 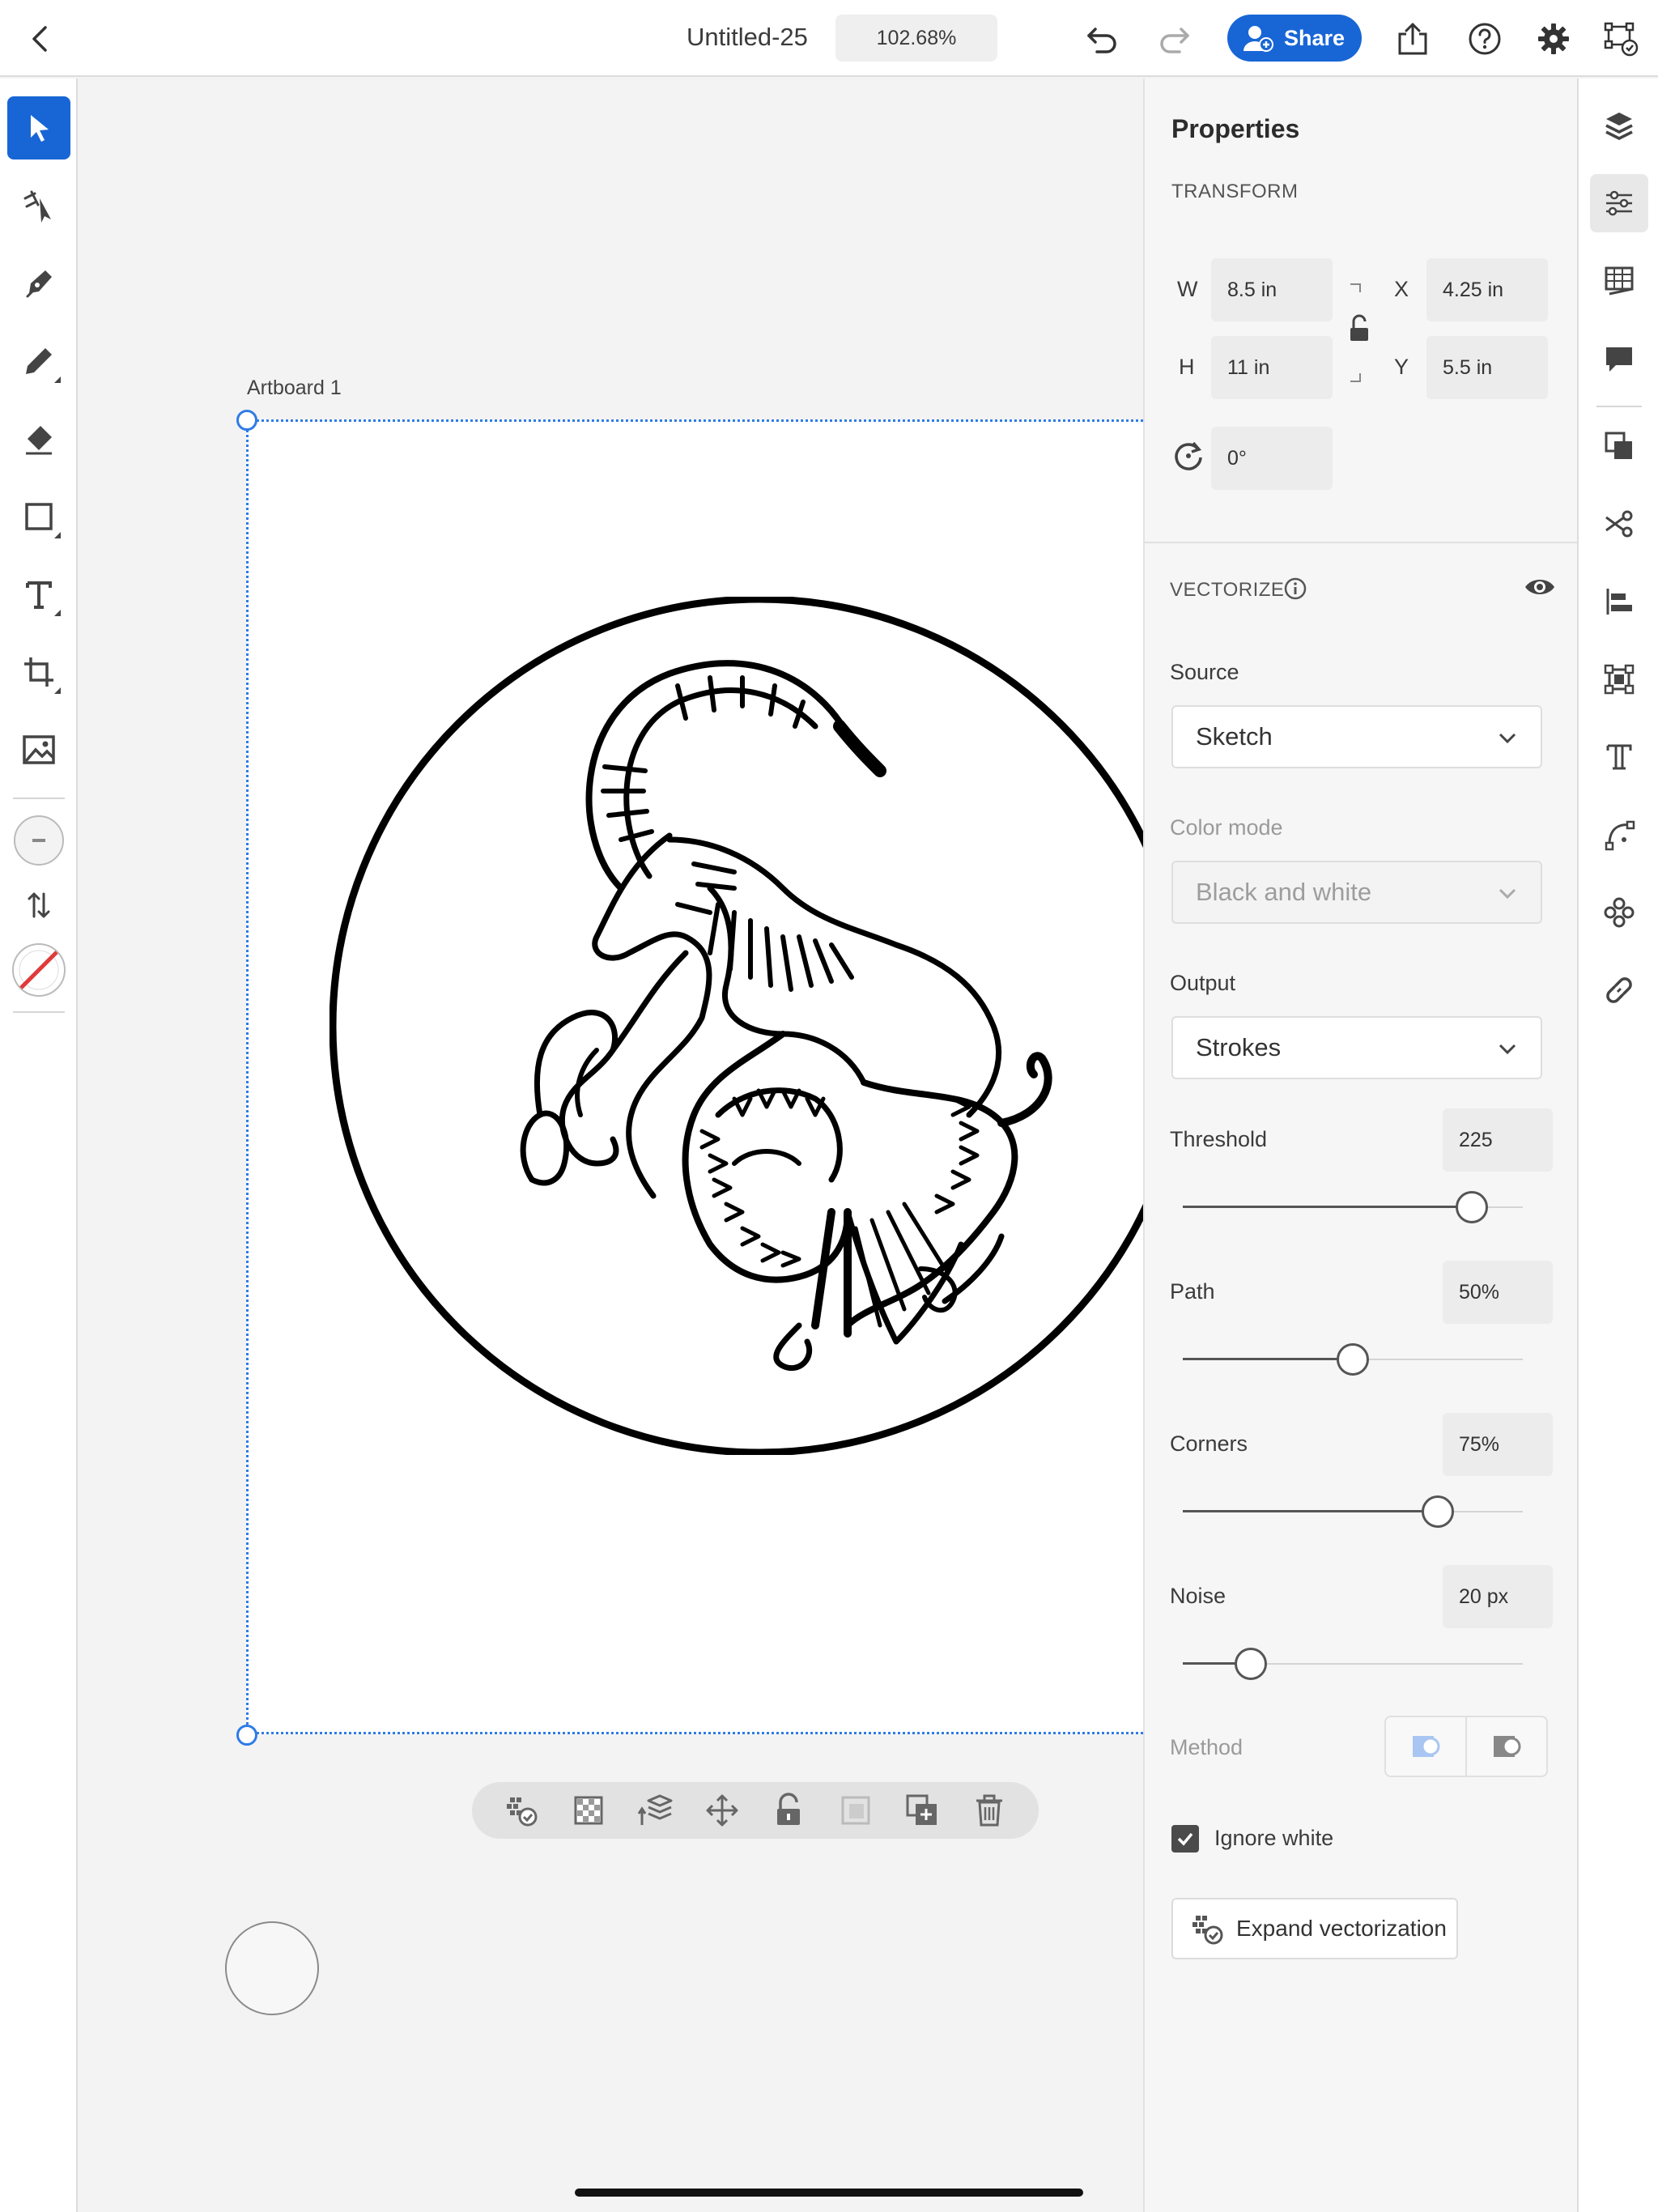 What do you see at coordinates (1498, 1140) in the screenshot?
I see `threshold-field: 225` at bounding box center [1498, 1140].